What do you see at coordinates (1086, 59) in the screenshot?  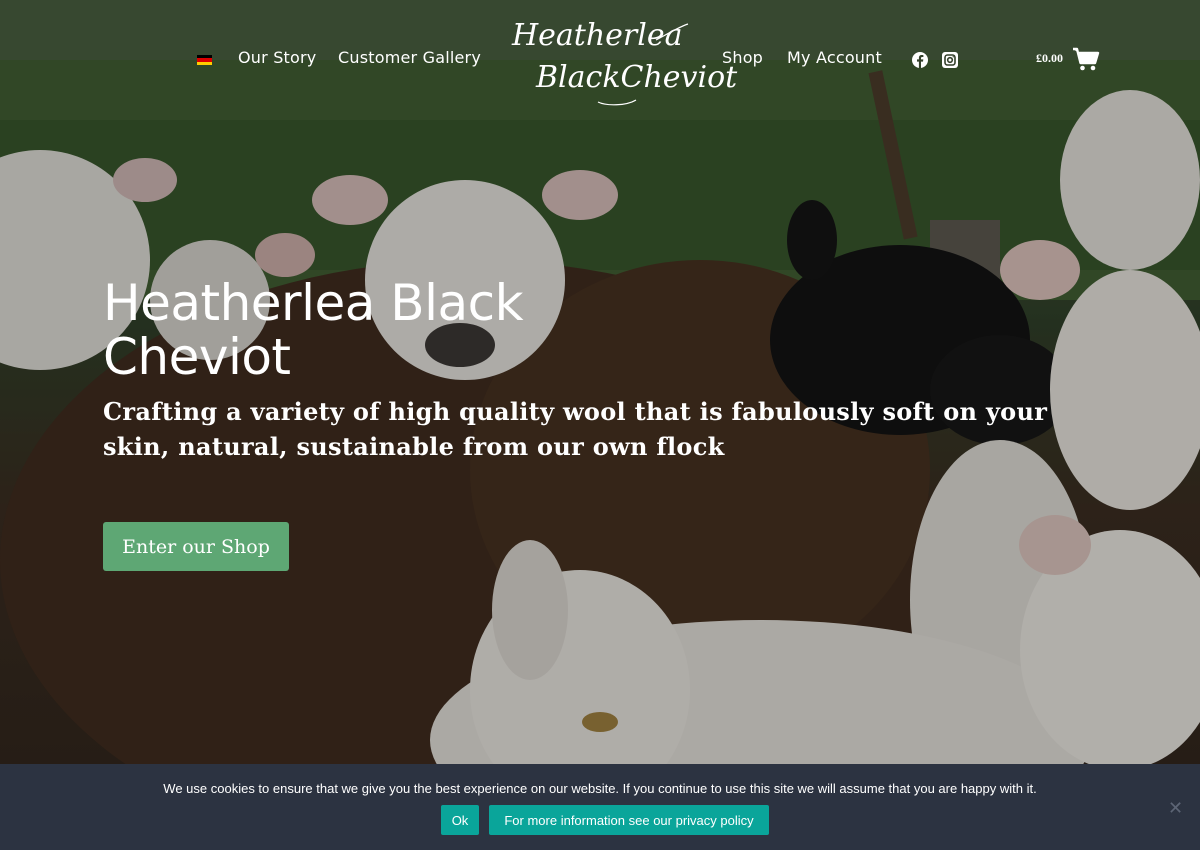 I see `cart-icon` at bounding box center [1086, 59].